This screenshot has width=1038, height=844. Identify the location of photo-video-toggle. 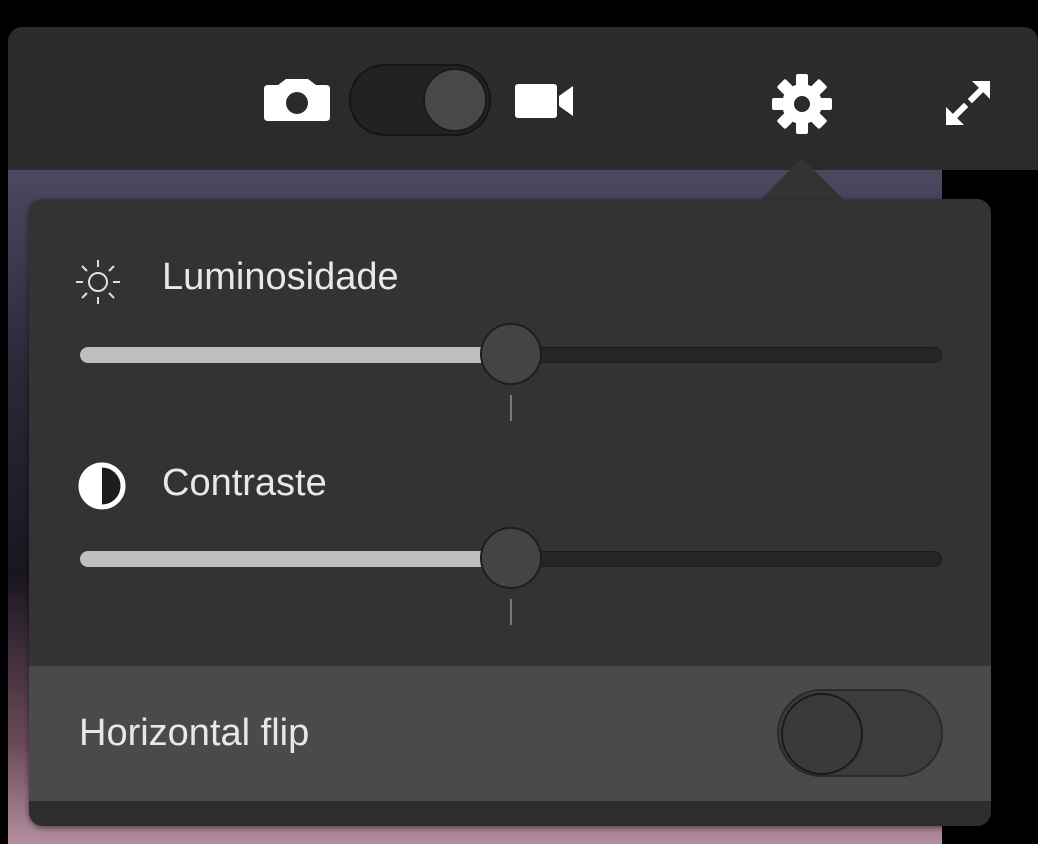
(420, 100).